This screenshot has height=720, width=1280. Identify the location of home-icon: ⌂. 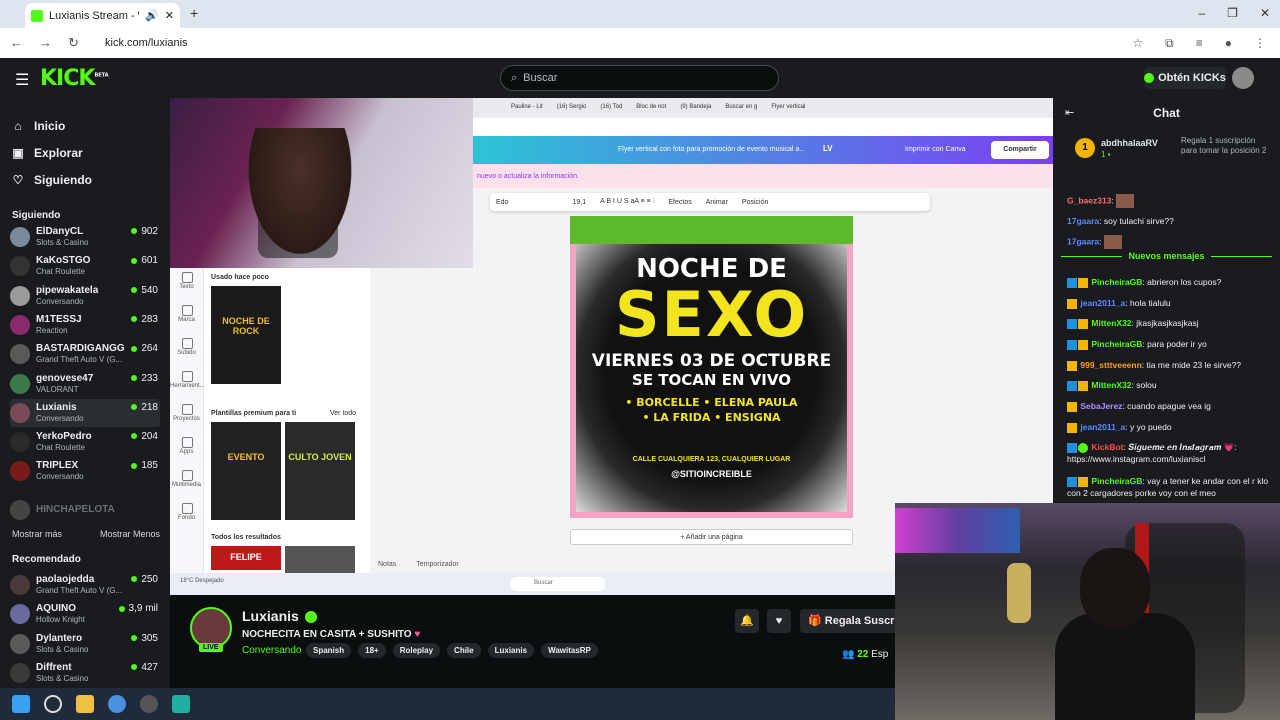
(18, 125).